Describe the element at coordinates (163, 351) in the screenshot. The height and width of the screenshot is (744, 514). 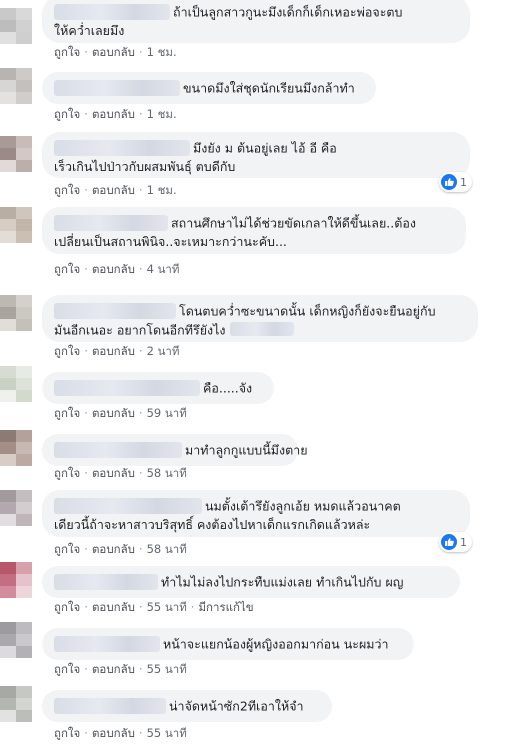
I see `comment-time: 2 นาที` at that location.